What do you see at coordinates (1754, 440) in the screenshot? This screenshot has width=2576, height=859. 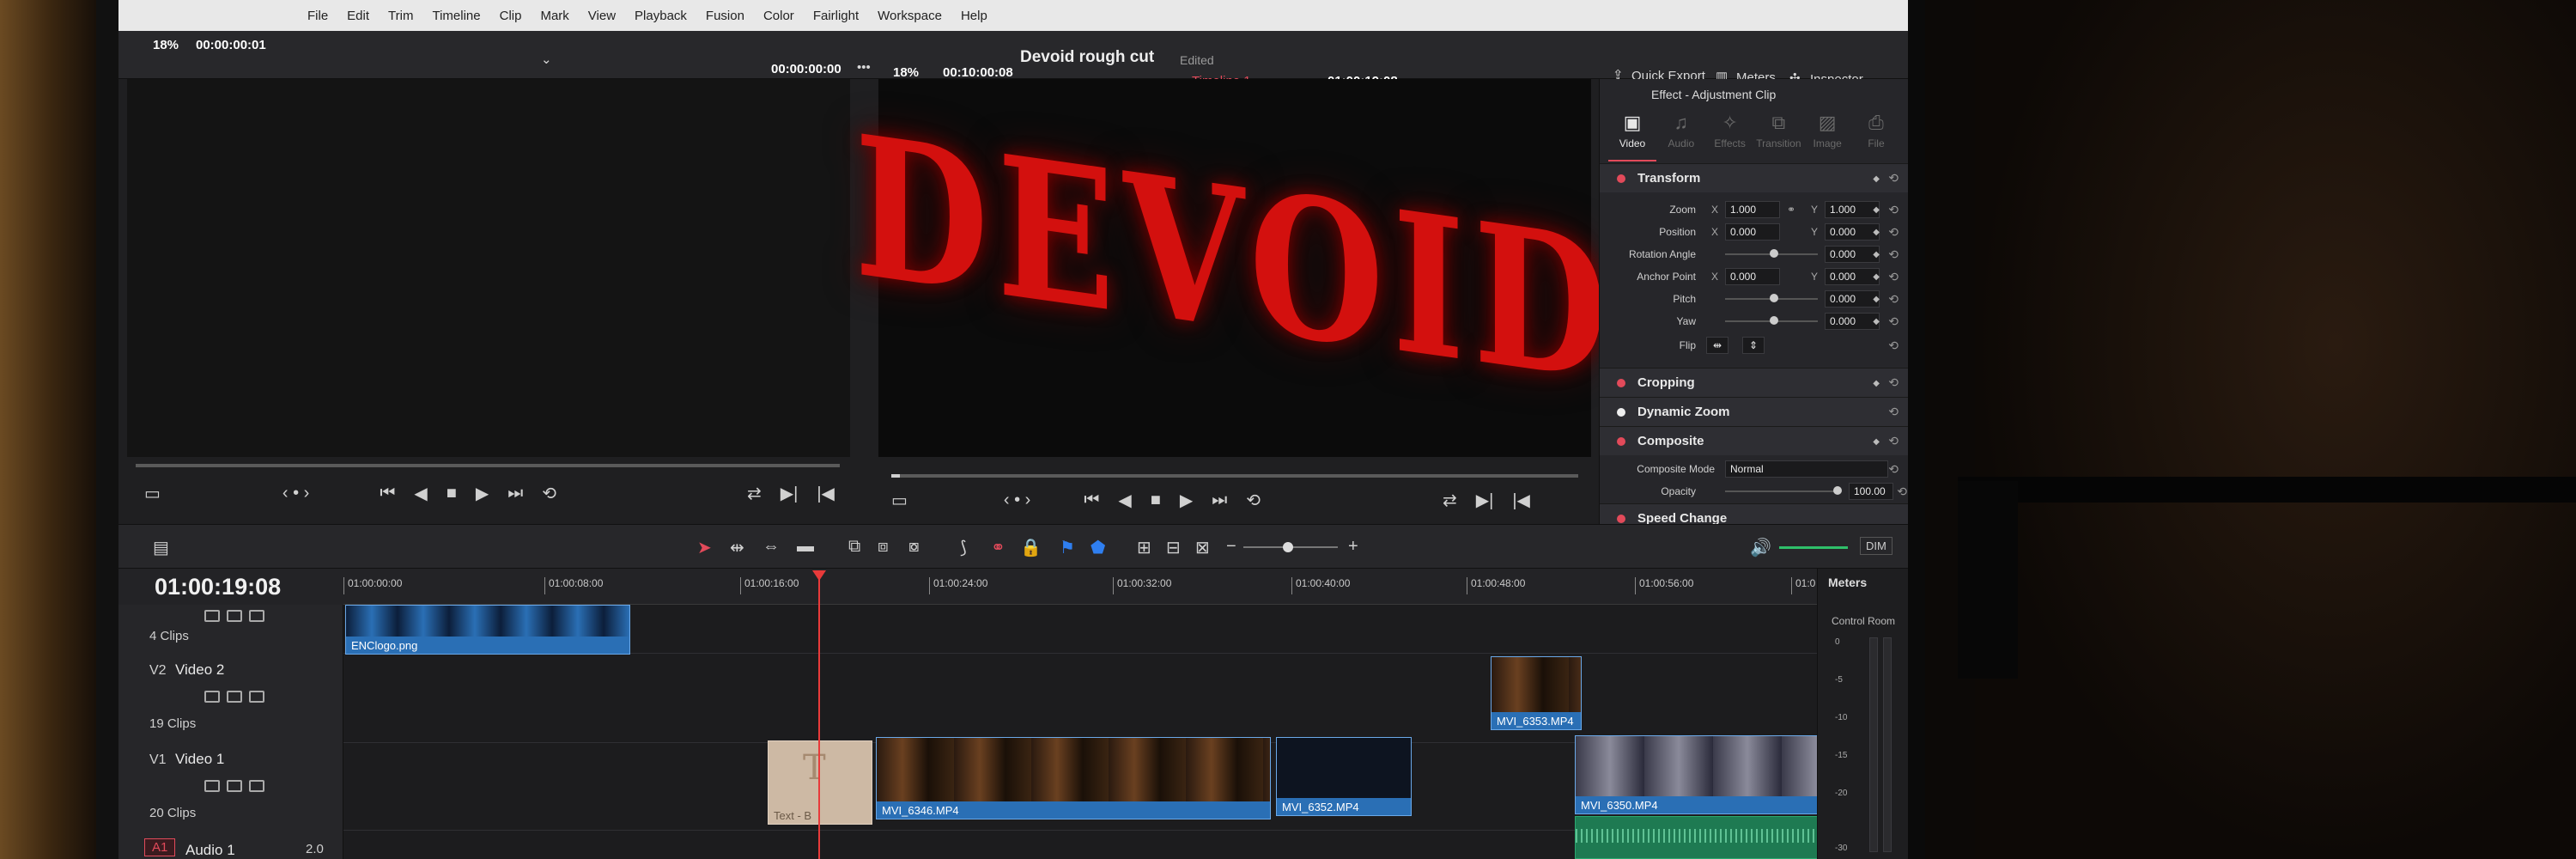 I see `composite-section: Composite ◆ ⟲` at bounding box center [1754, 440].